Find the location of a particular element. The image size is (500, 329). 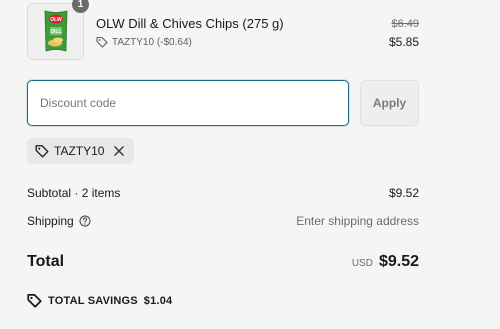

applied-discount-code: TAZTY10 is located at coordinates (79, 151).